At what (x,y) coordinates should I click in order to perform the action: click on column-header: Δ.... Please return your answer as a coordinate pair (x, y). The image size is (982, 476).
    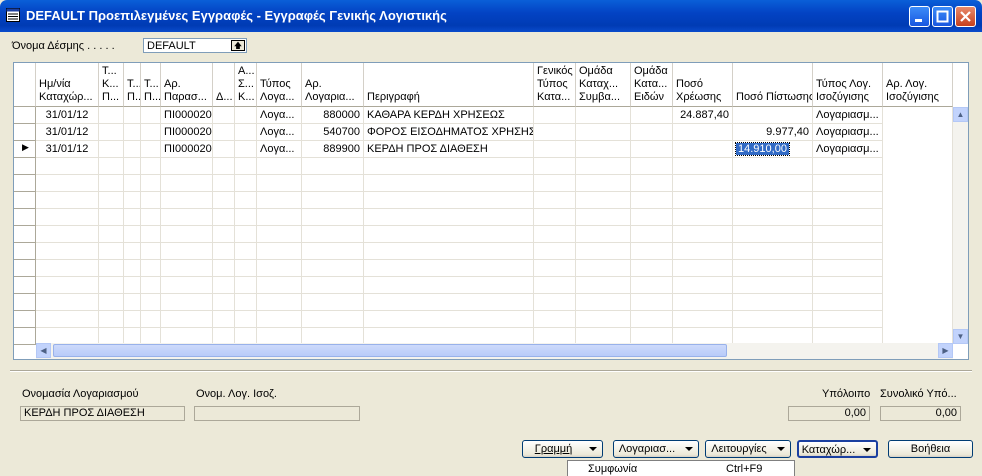
    Looking at the image, I should click on (224, 85).